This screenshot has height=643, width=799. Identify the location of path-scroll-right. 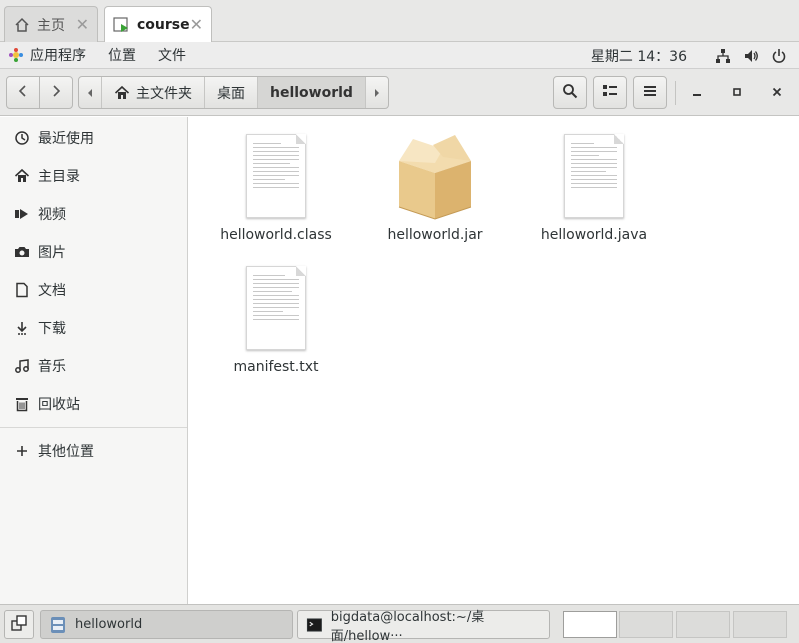
(377, 92).